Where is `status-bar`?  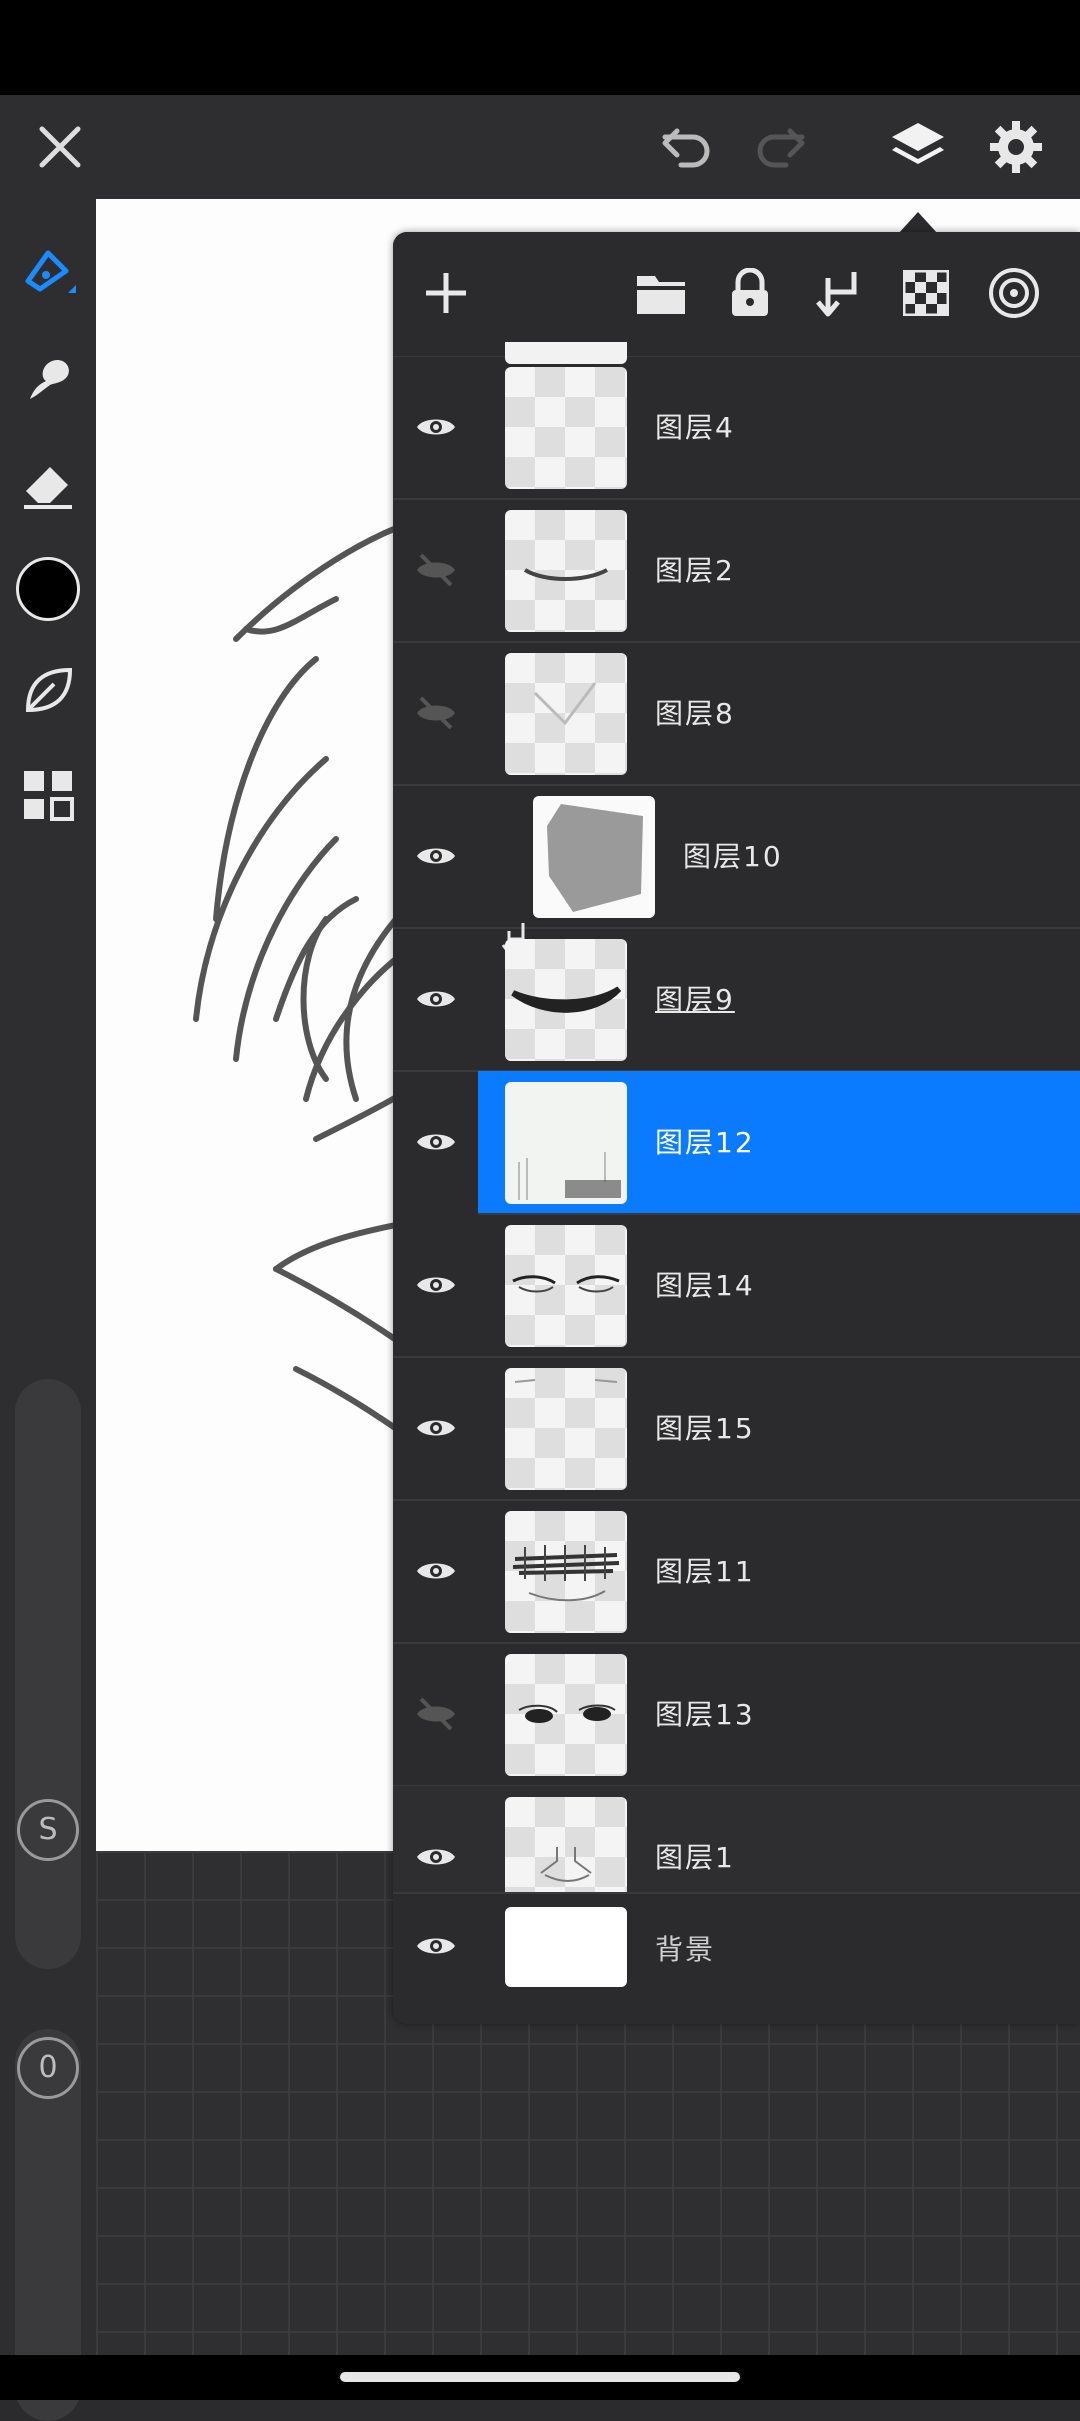 status-bar is located at coordinates (540, 47).